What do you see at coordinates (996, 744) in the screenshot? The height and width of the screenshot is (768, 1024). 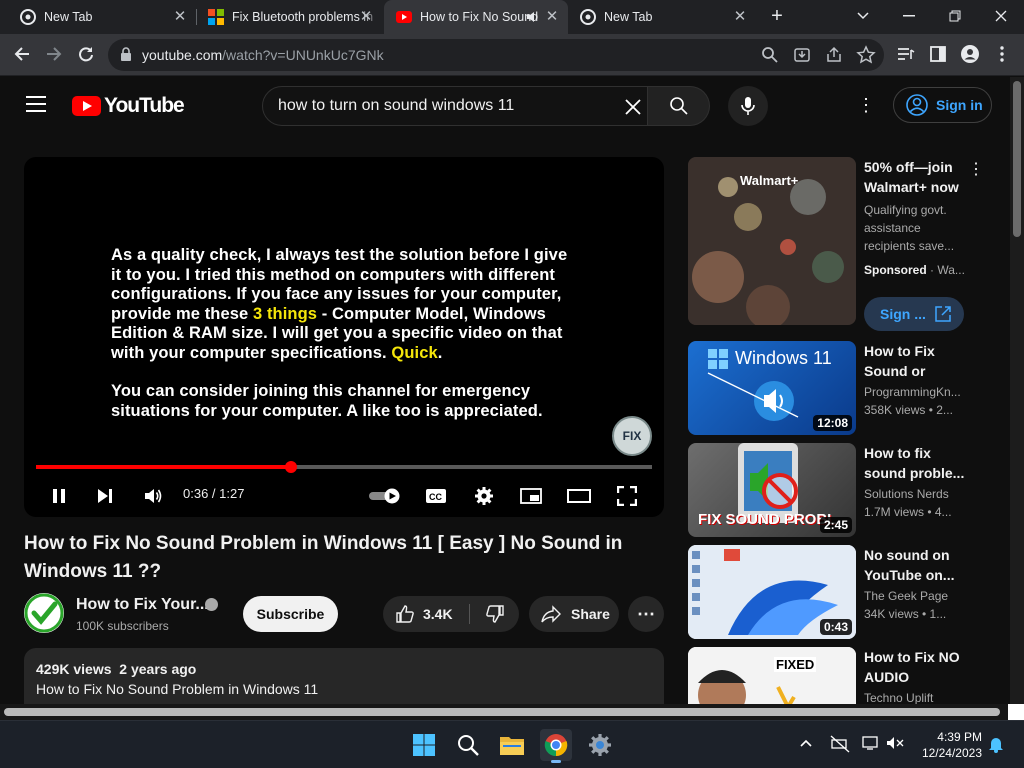 I see `notification-bell-icon` at bounding box center [996, 744].